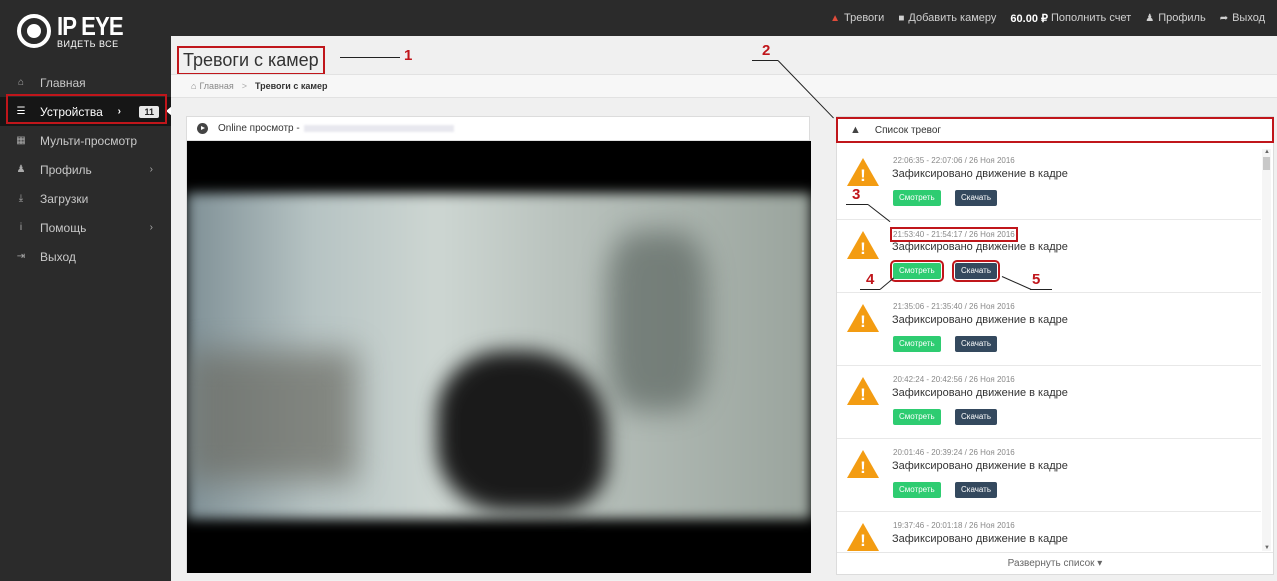 This screenshot has height=581, width=1277. I want to click on sidebar-item-home: ⌂ Главная, so click(85, 82).